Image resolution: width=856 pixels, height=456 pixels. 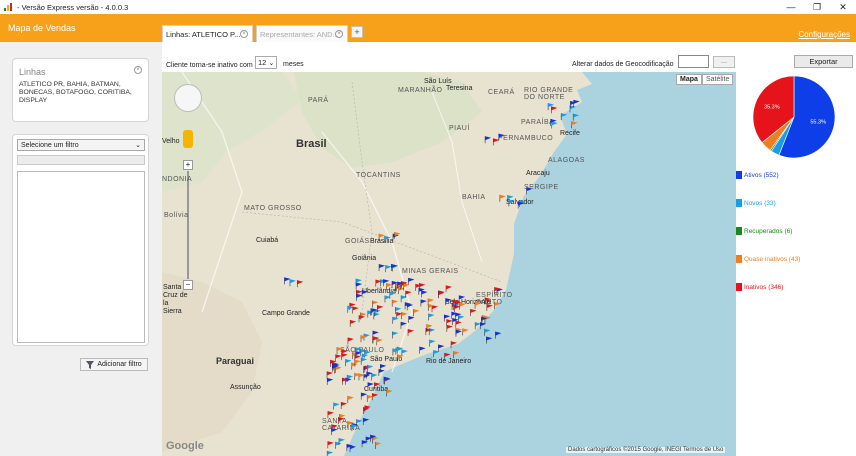 I want to click on filter-input, so click(x=81, y=160).